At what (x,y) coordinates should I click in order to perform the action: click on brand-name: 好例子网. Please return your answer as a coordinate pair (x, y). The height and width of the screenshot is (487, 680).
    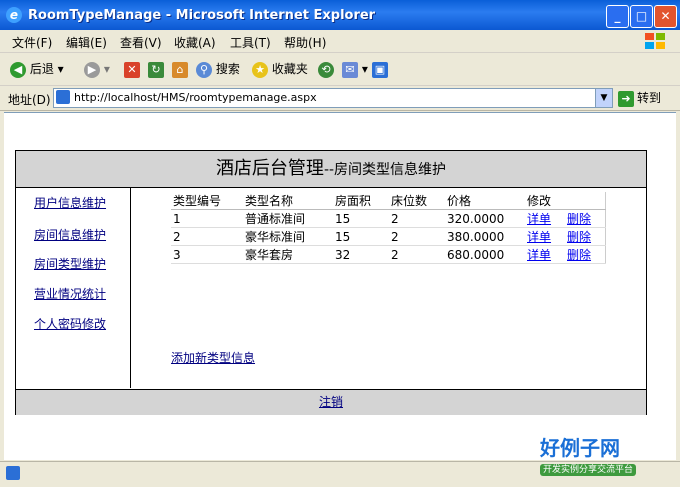
    Looking at the image, I should click on (580, 448).